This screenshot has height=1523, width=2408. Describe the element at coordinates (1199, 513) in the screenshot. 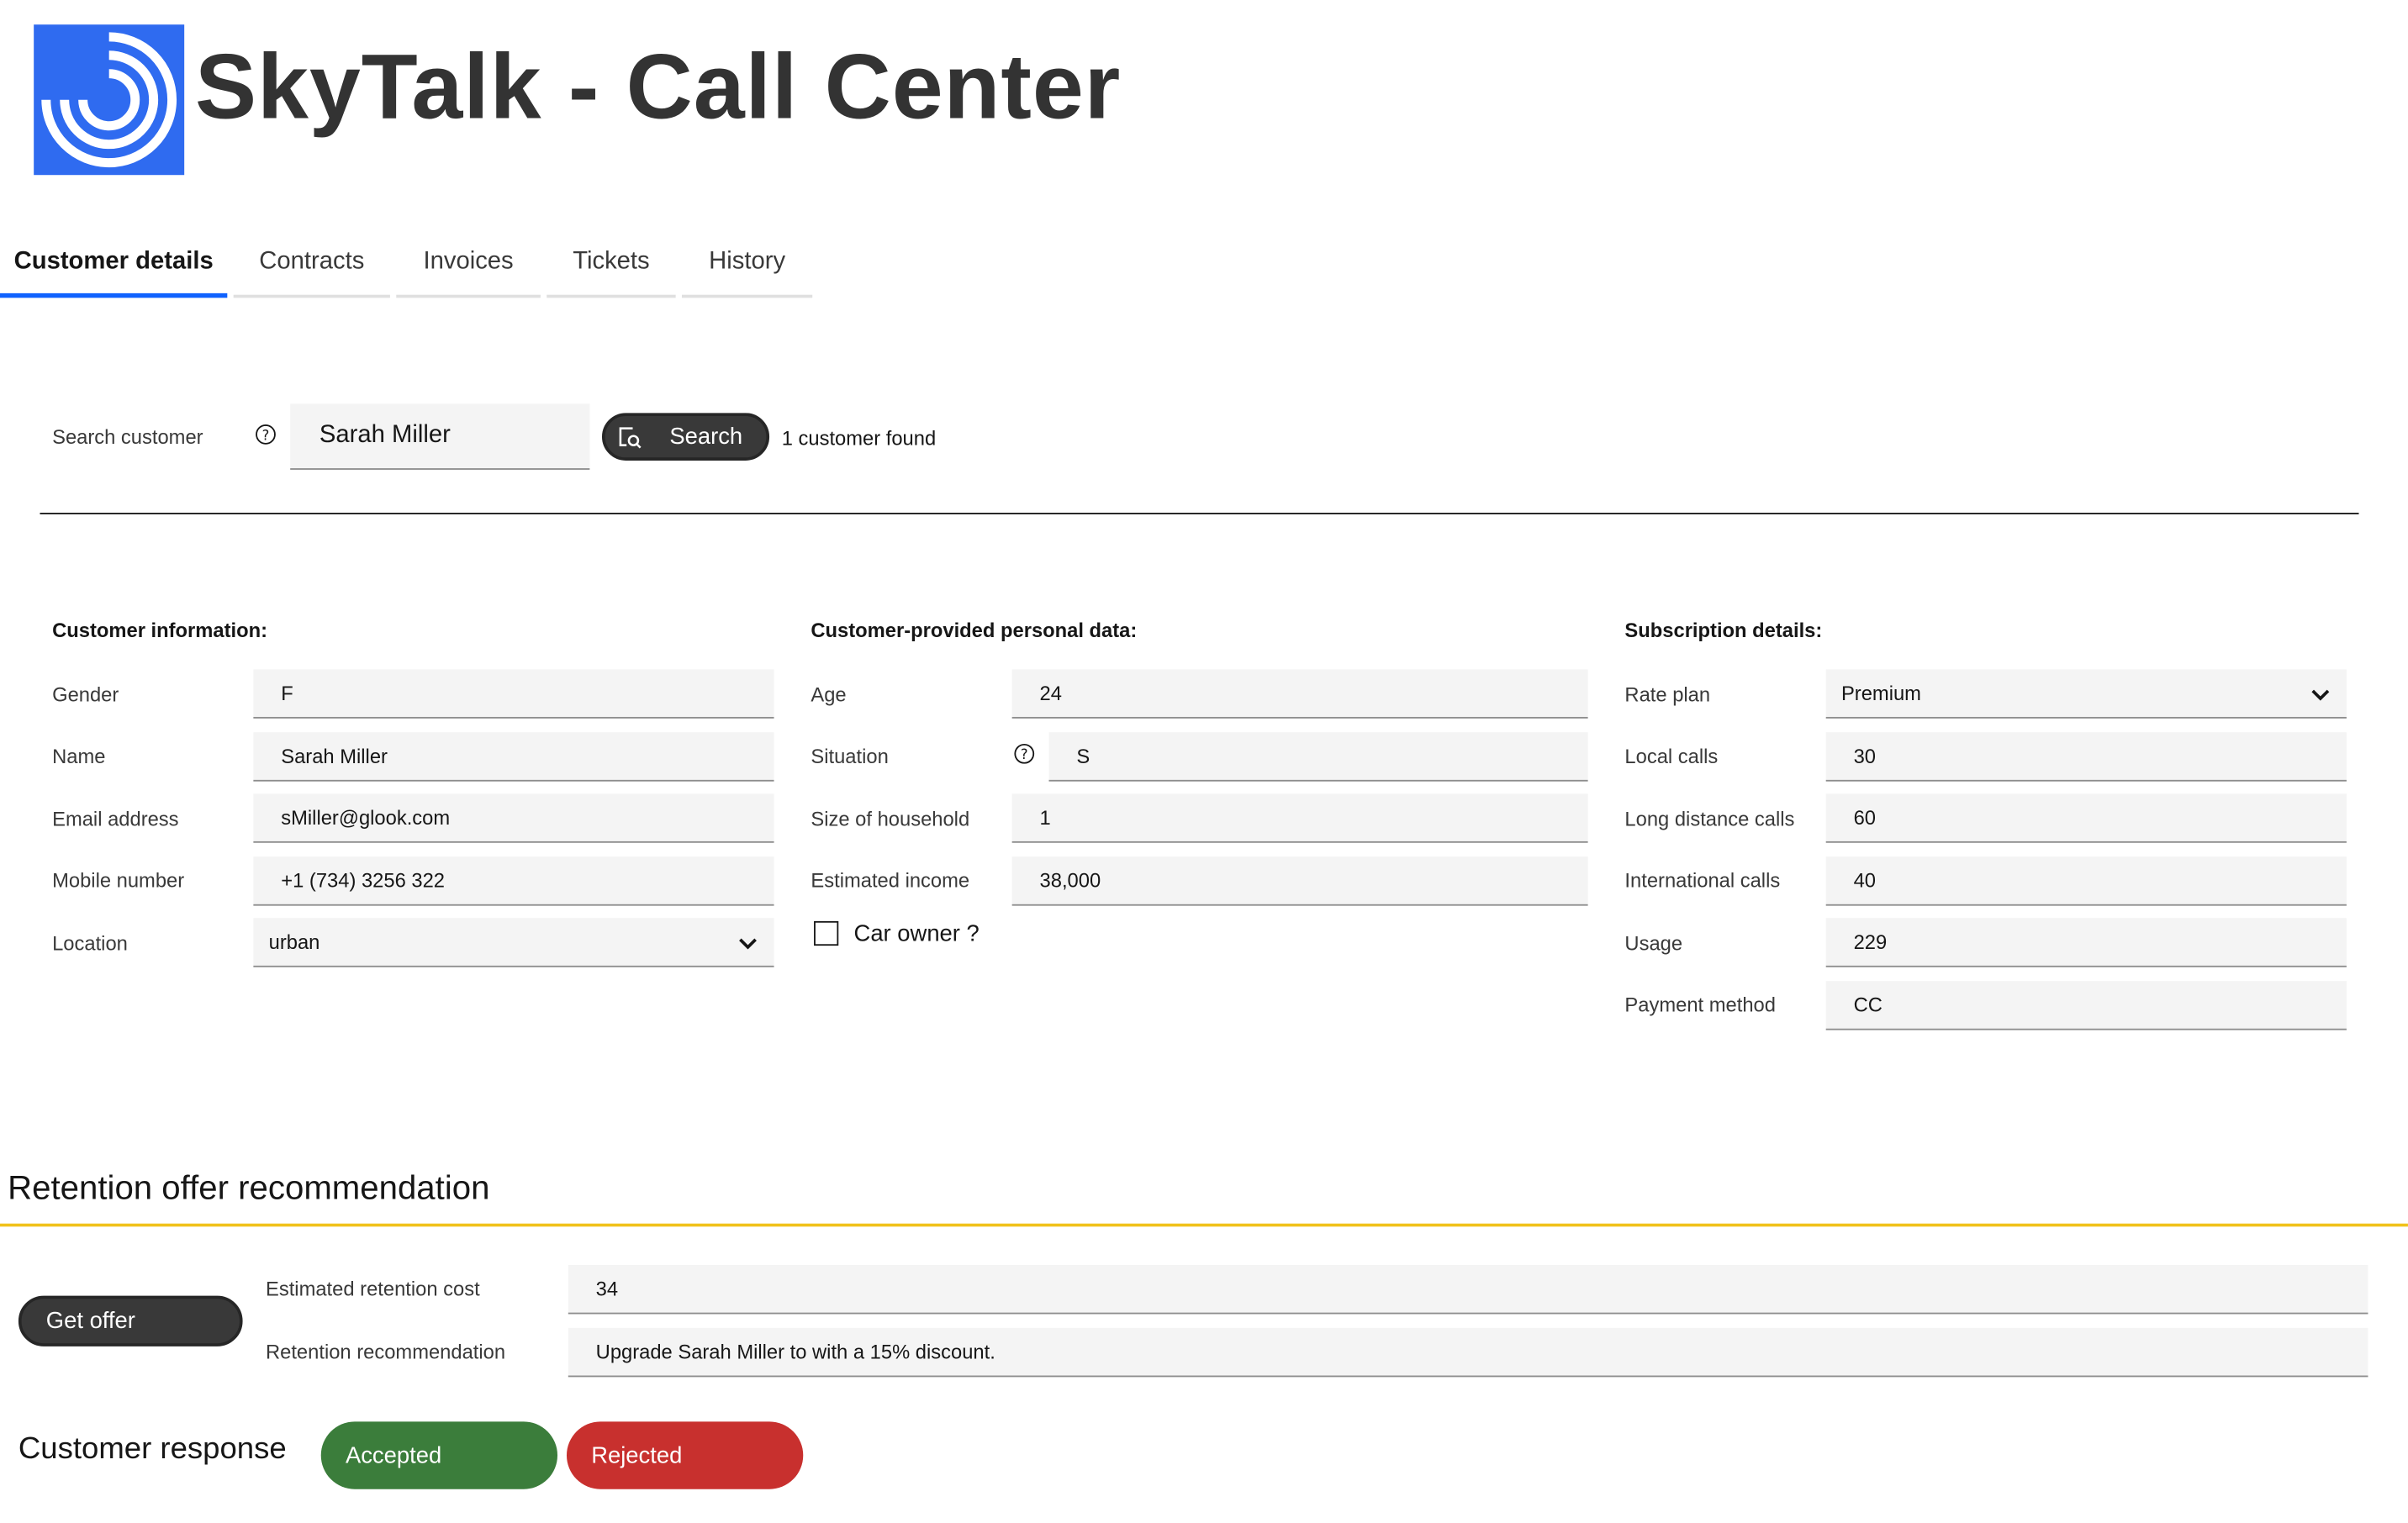

I see `section-divider` at that location.